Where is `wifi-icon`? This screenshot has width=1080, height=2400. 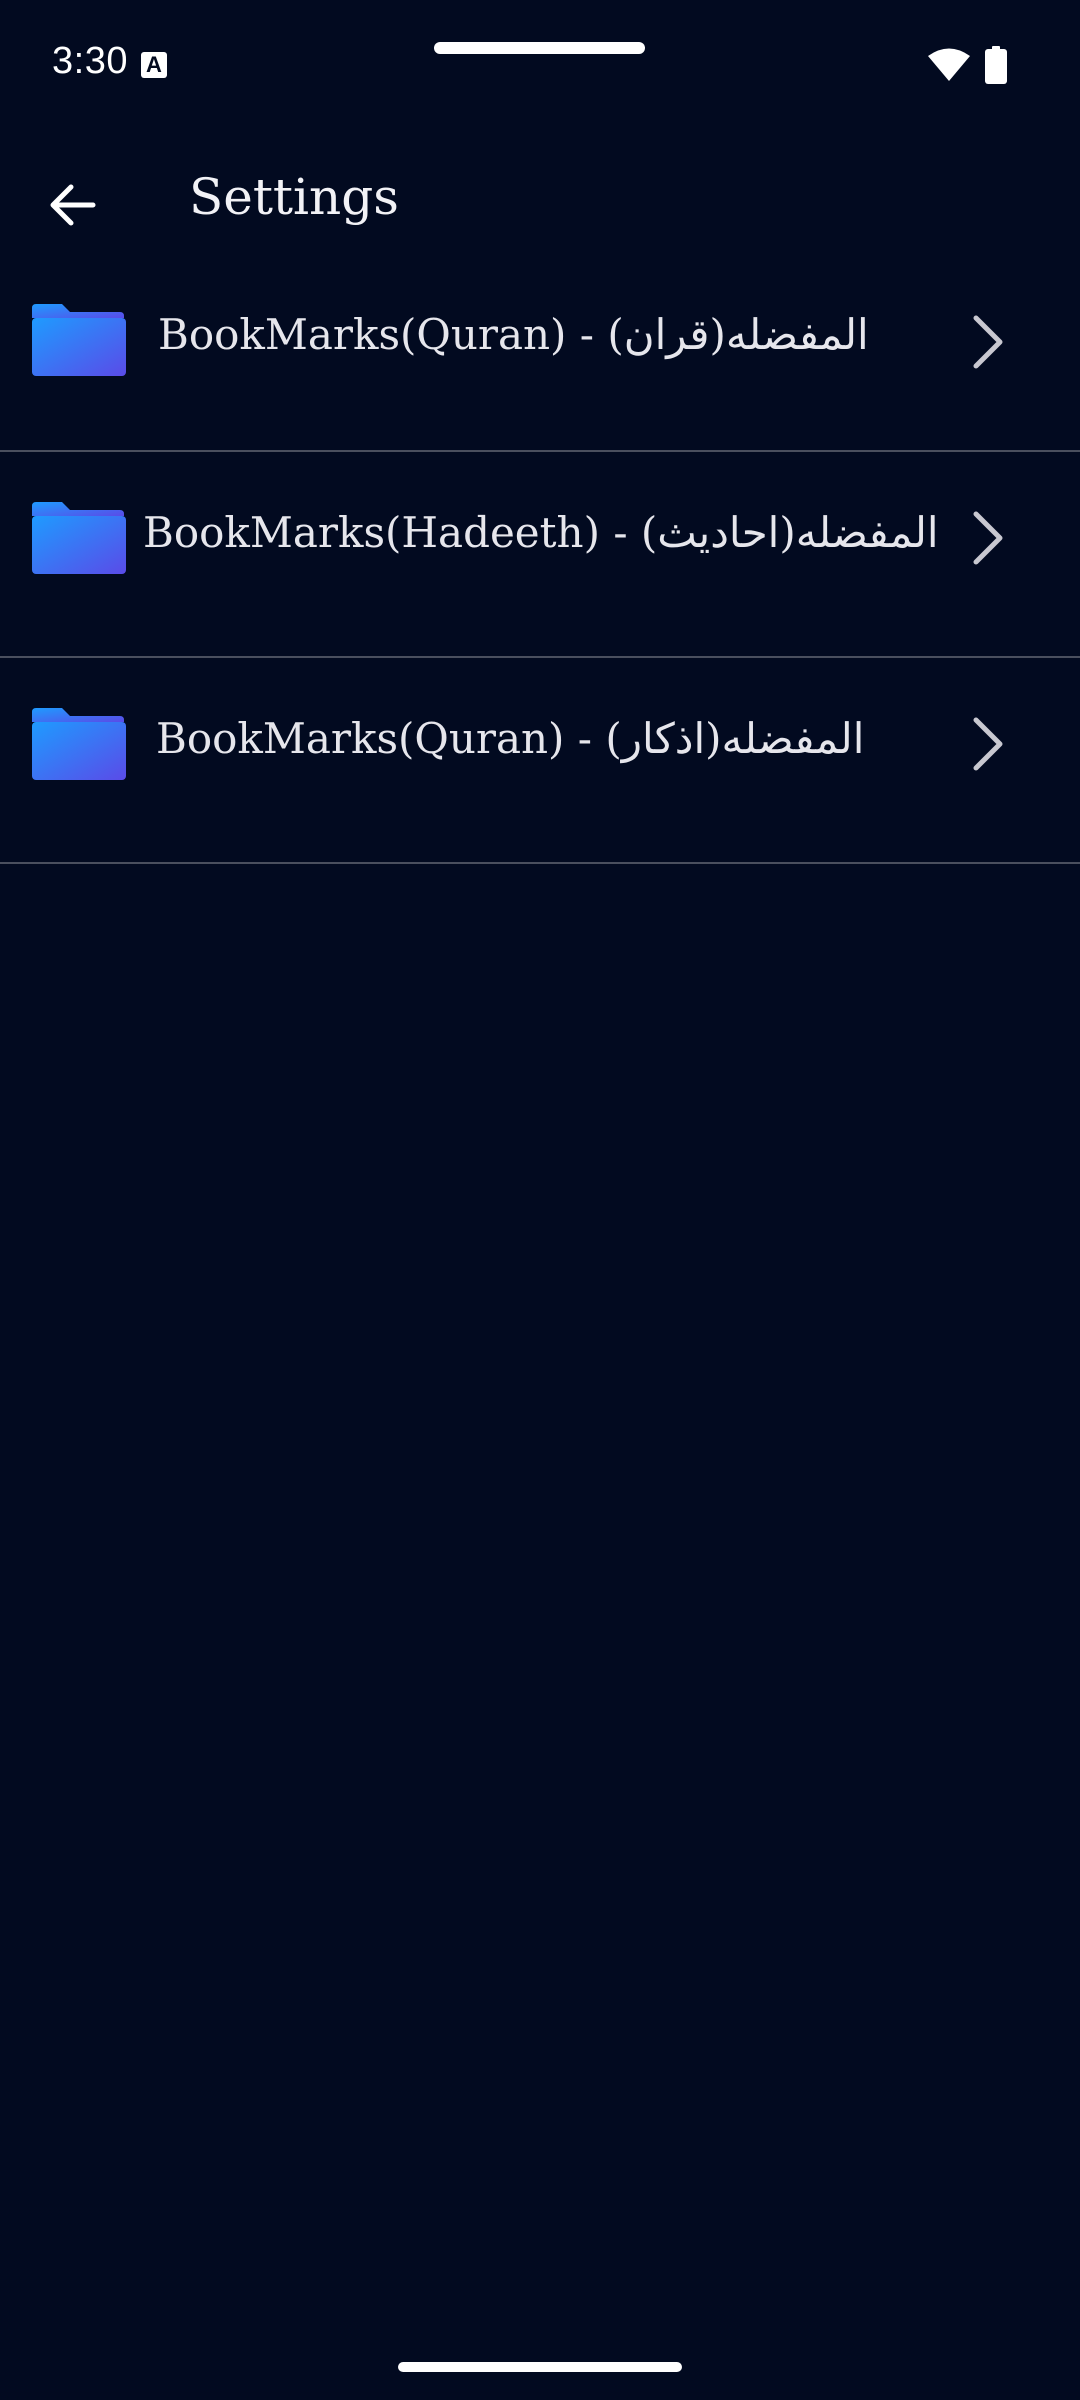 wifi-icon is located at coordinates (949, 64).